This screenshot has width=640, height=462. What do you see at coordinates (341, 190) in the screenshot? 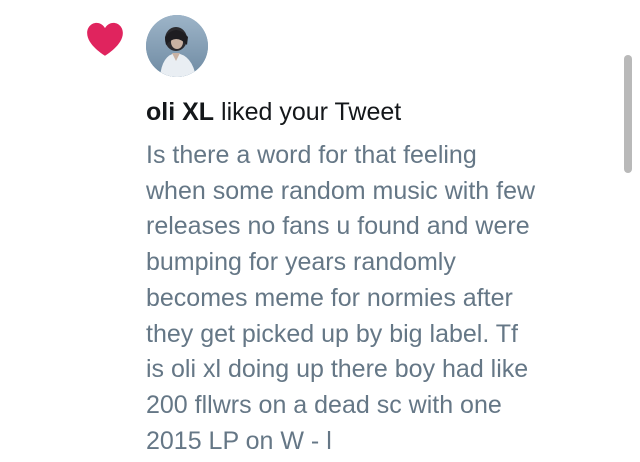
I see `tweet-line: when some random music with few` at bounding box center [341, 190].